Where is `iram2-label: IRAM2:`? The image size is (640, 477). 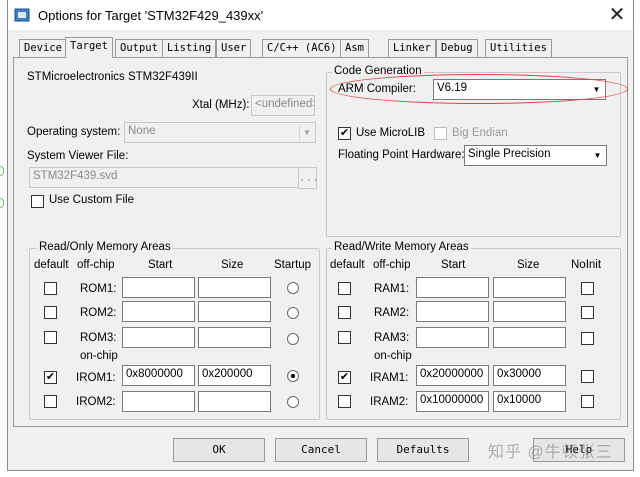
iram2-label: IRAM2: is located at coordinates (389, 402).